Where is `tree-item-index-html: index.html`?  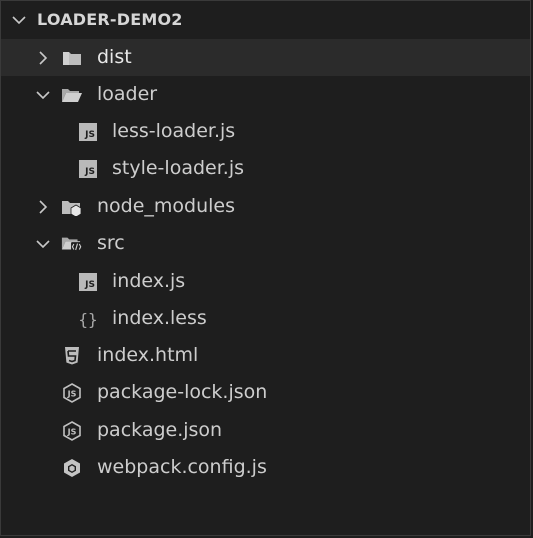
tree-item-index-html: index.html is located at coordinates (265, 355).